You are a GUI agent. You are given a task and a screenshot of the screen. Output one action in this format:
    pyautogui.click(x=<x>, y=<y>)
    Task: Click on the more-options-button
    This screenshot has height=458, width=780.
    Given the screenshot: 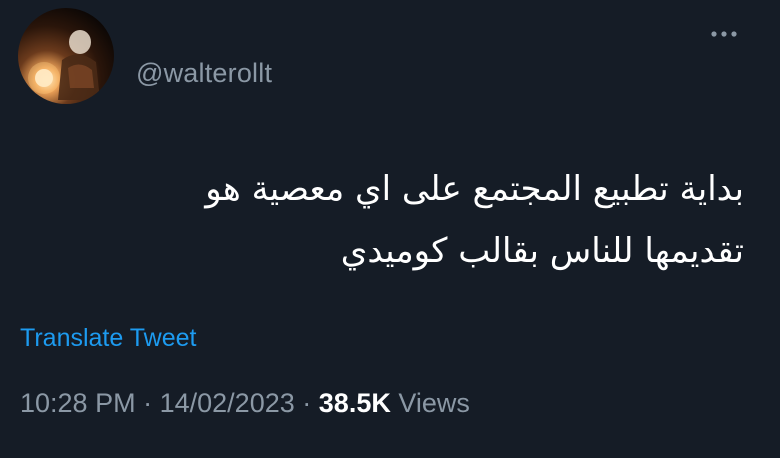 What is the action you would take?
    pyautogui.click(x=726, y=34)
    